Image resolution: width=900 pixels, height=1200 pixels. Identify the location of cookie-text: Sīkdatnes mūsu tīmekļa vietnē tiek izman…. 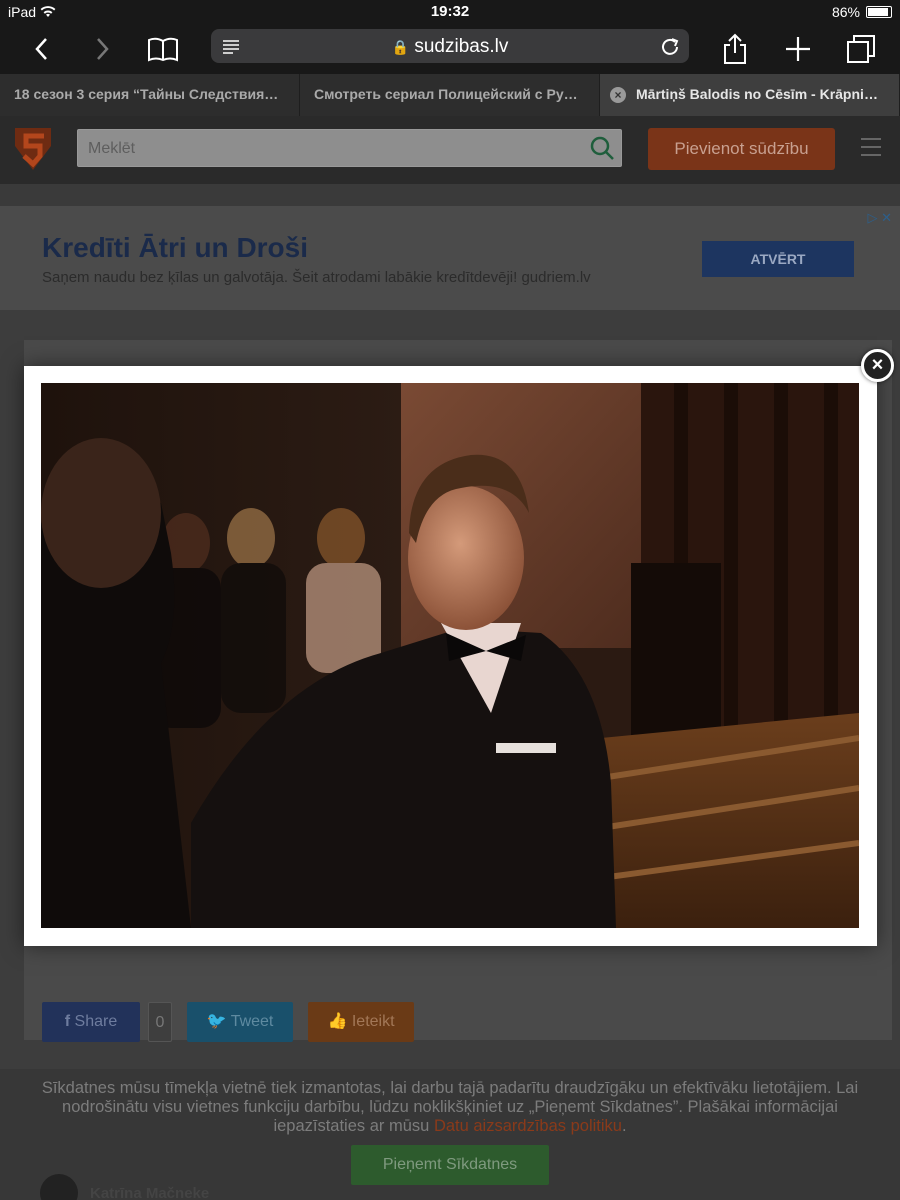
(450, 1107).